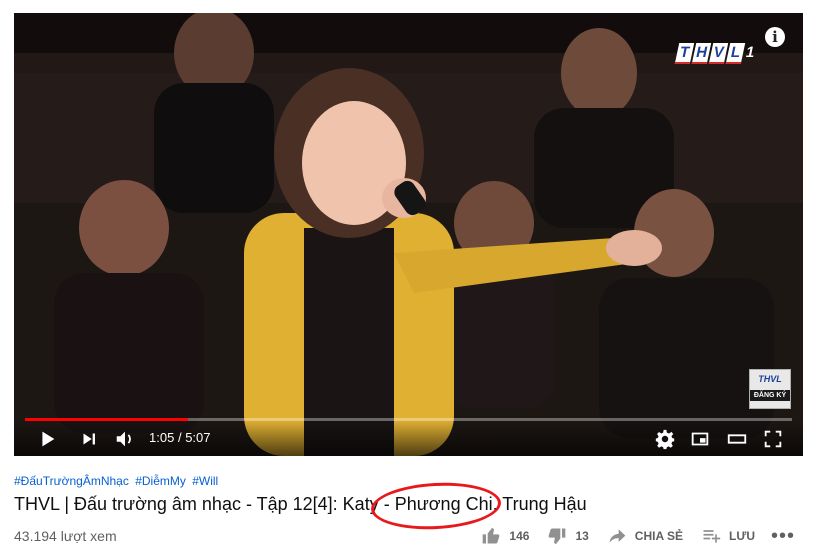  I want to click on hashtag-link: #Will, so click(205, 481).